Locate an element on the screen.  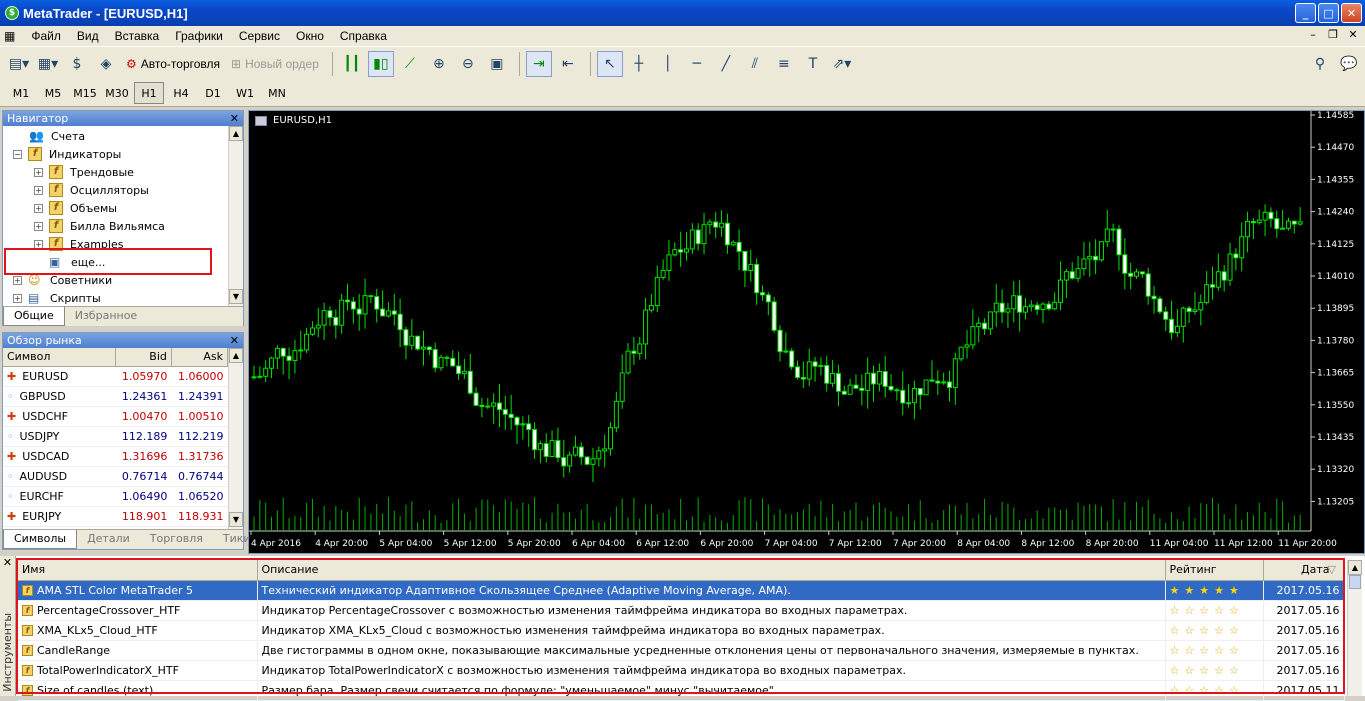
market-row: ◦ GBPUSD 1.24361 1.24391 is located at coordinates (115, 396).